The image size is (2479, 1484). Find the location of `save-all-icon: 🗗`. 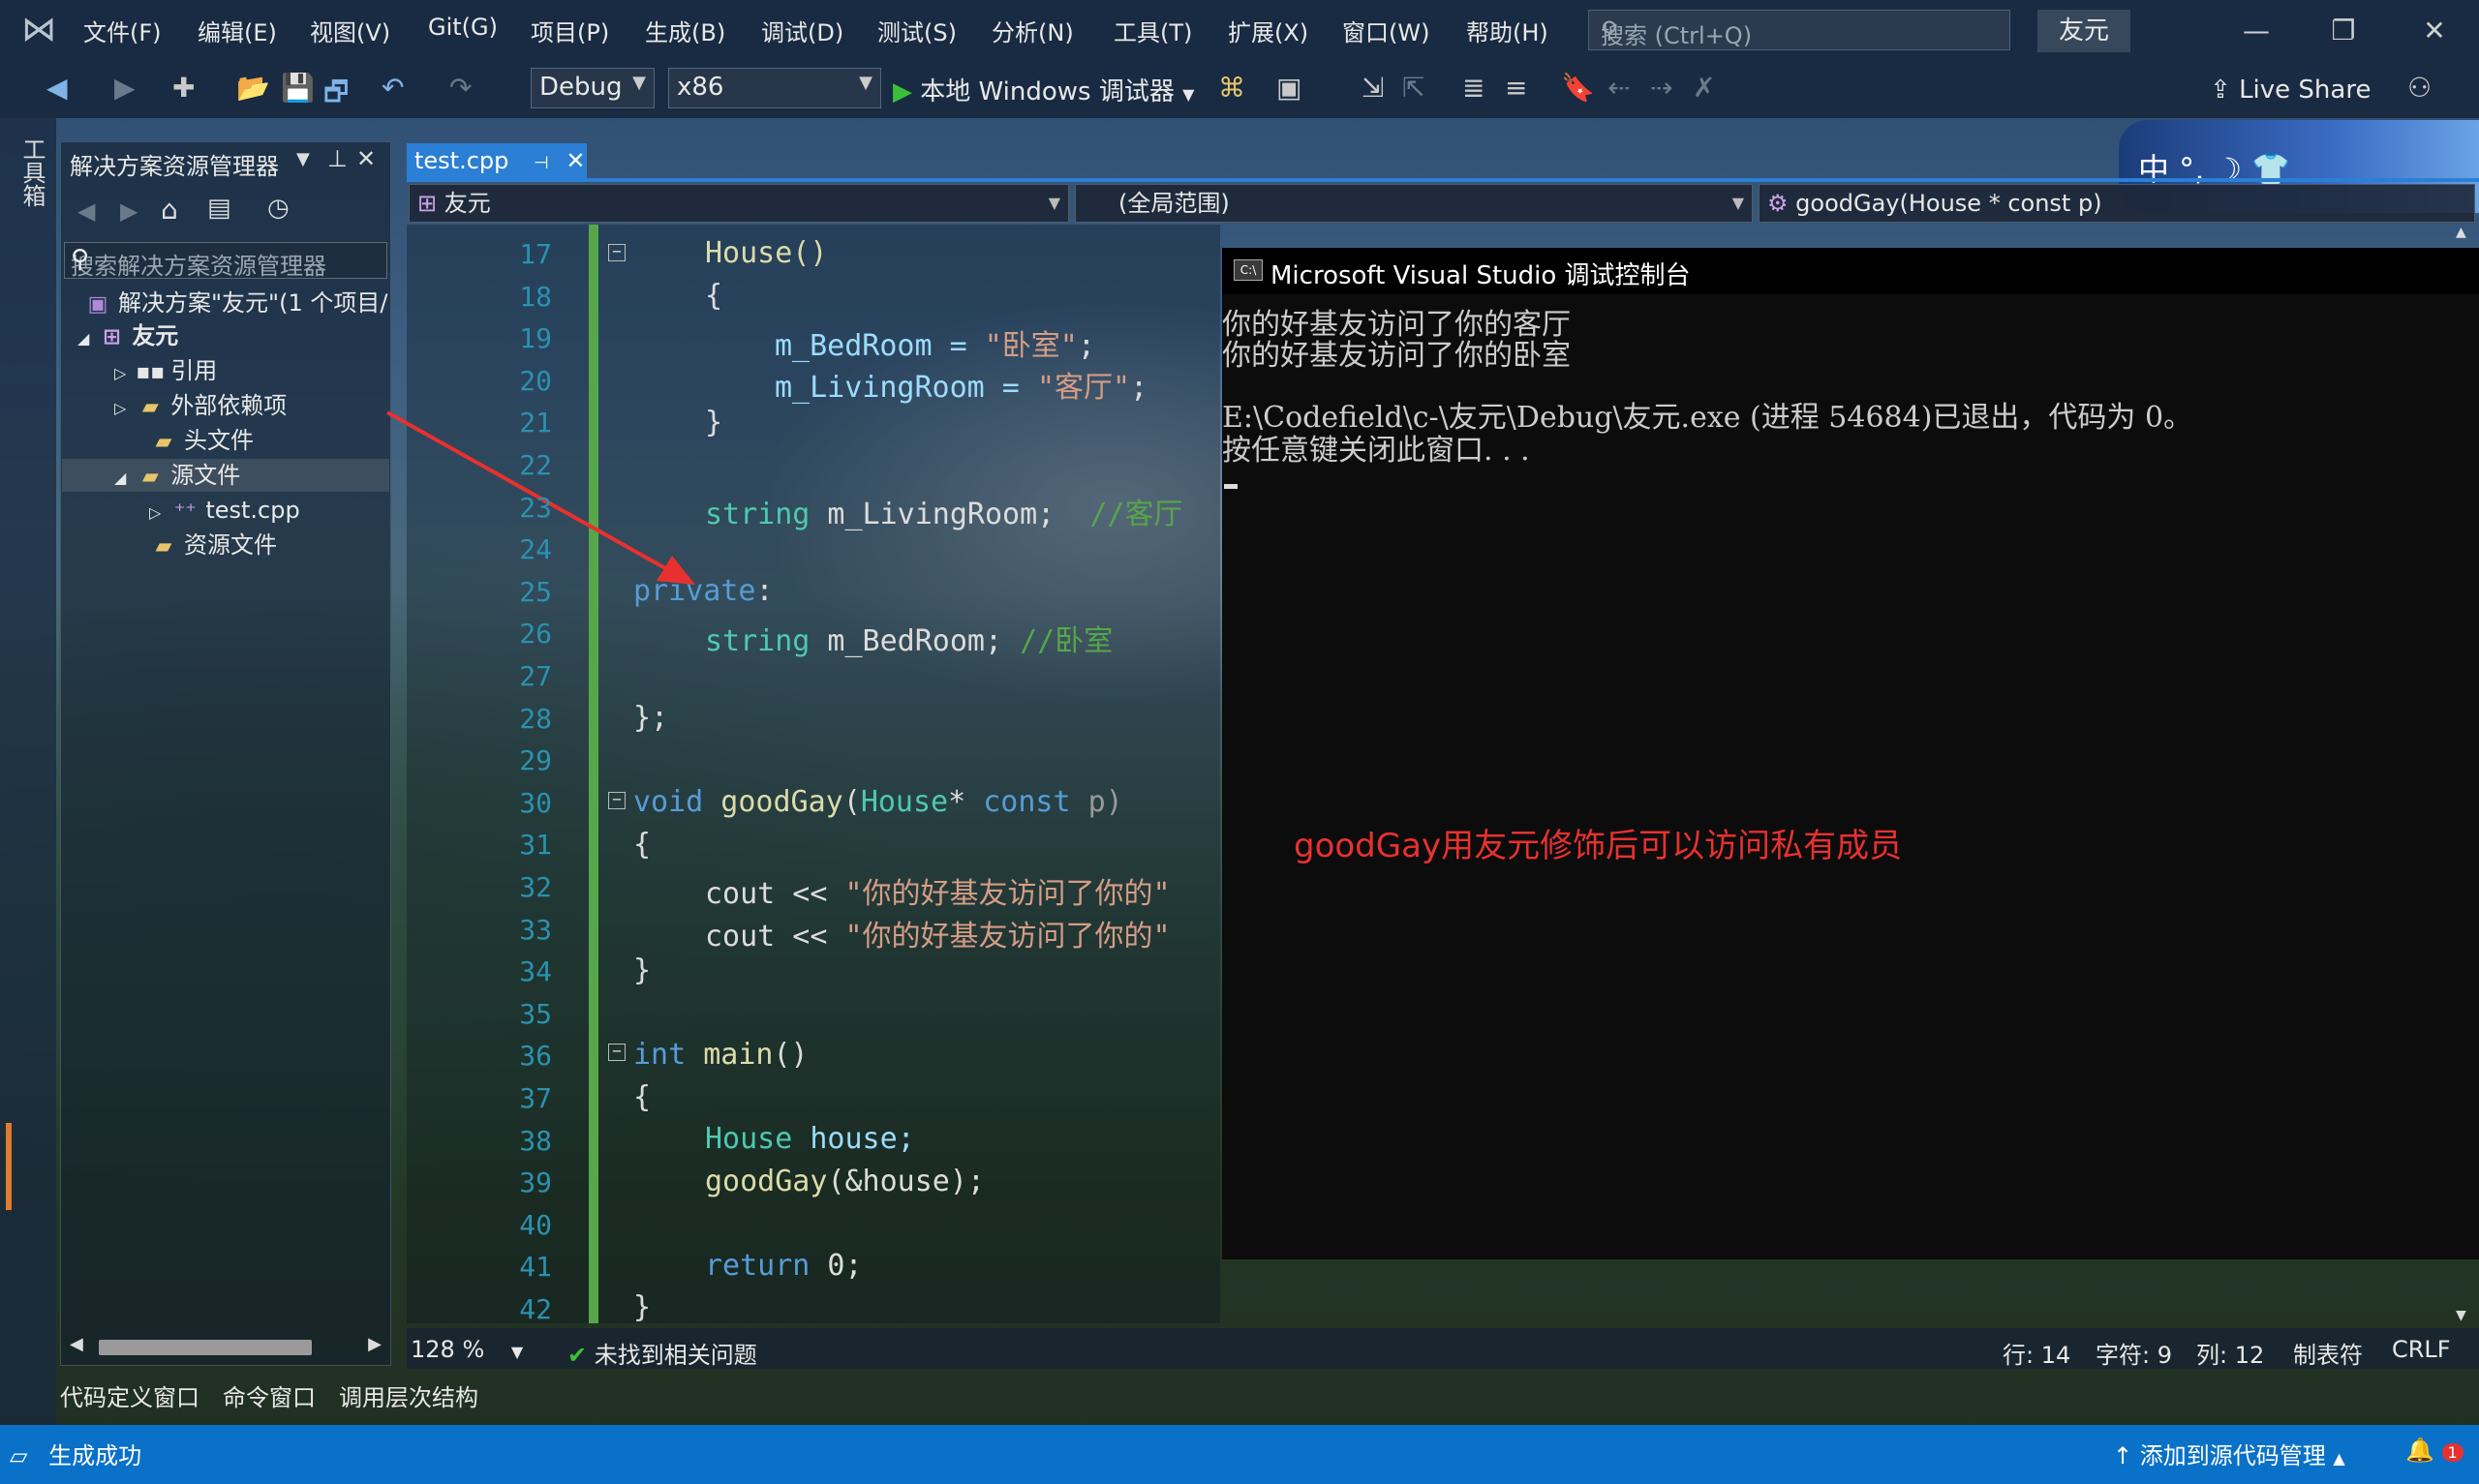

save-all-icon: 🗗 is located at coordinates (336, 95).